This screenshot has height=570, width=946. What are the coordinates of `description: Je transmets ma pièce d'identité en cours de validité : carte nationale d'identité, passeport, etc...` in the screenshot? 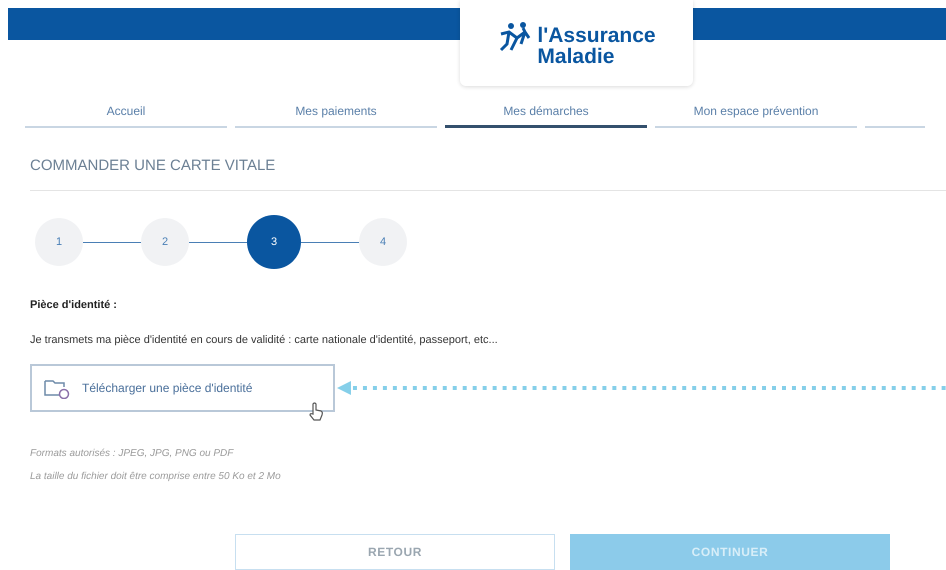 It's located at (264, 340).